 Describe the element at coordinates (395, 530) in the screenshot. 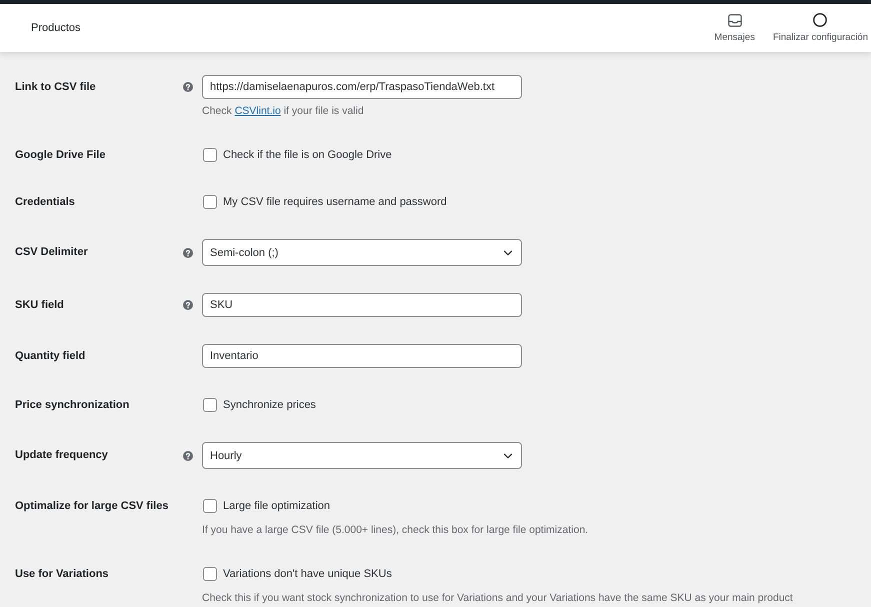

I see `help-text: If you have a large CSV file (5.000+ lines), check this box for large file optimization.` at that location.